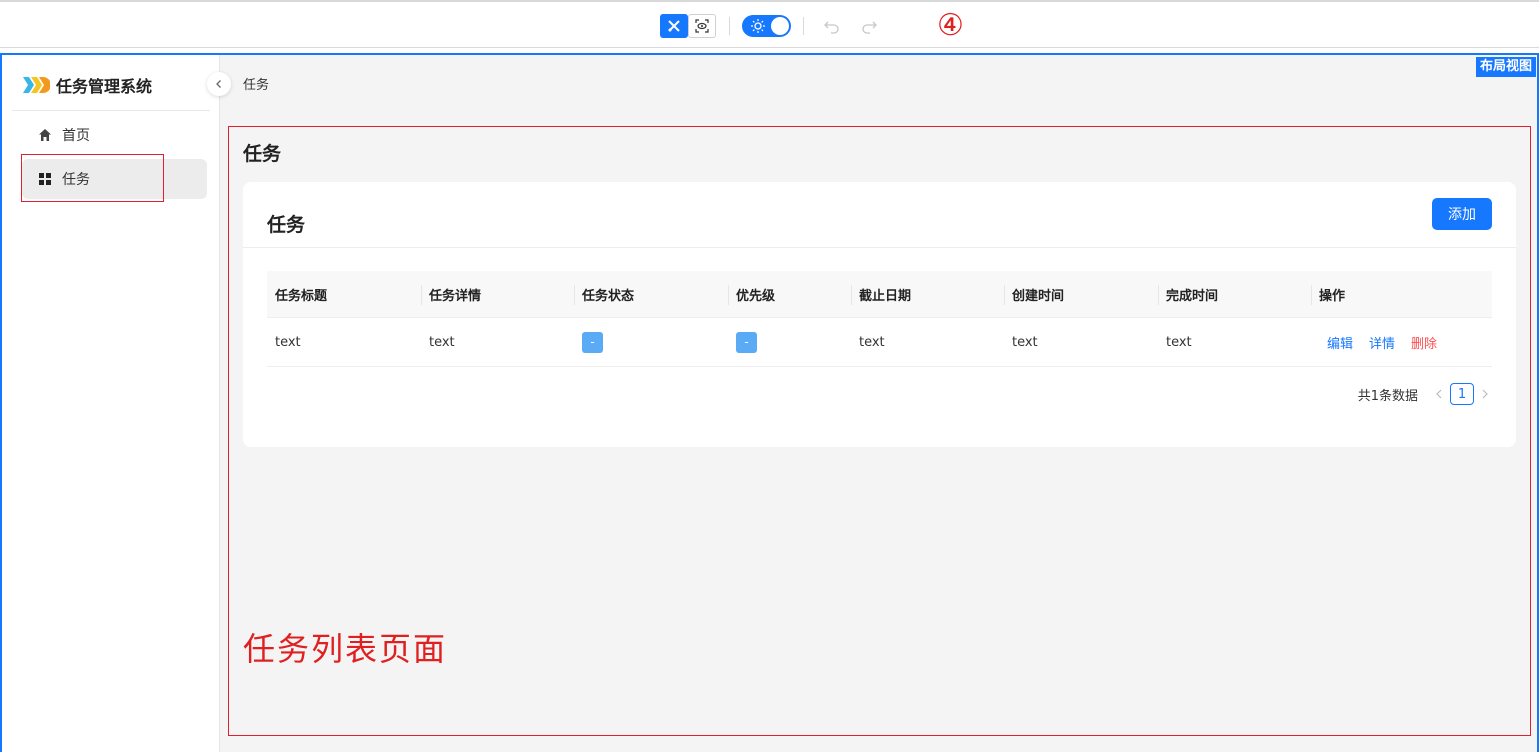  Describe the element at coordinates (1081, 294) in the screenshot. I see `column-header-created: 创建时间` at that location.